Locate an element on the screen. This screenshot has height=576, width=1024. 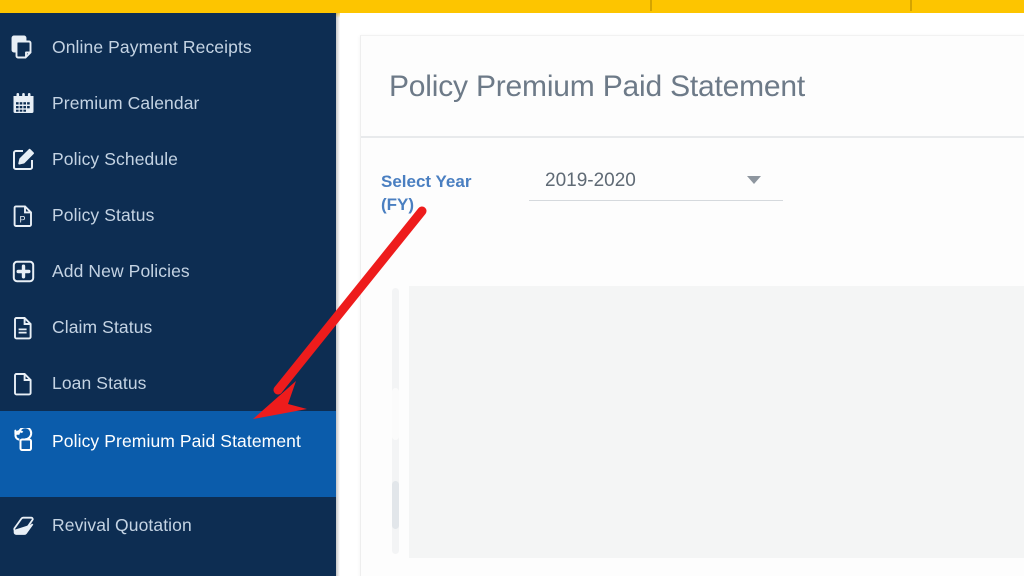
sidebar-item-policy-schedule: Policy Schedule is located at coordinates (168, 159).